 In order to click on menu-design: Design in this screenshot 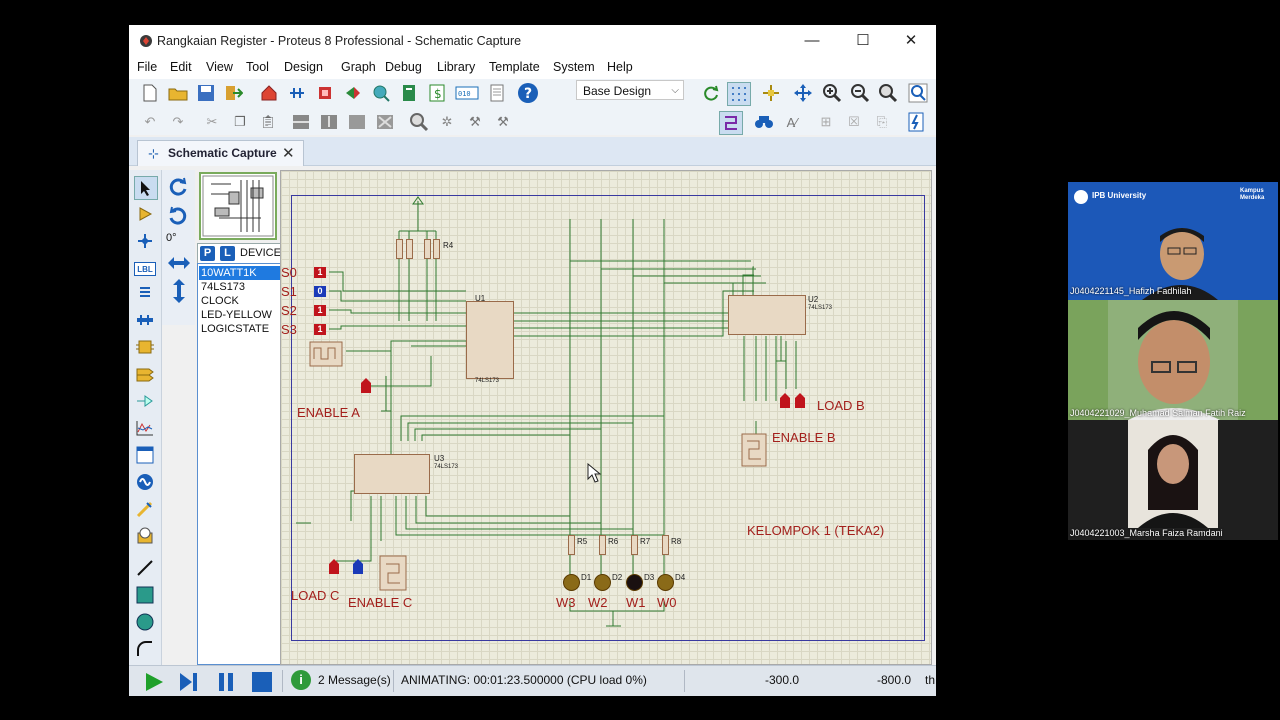, I will do `click(303, 67)`.